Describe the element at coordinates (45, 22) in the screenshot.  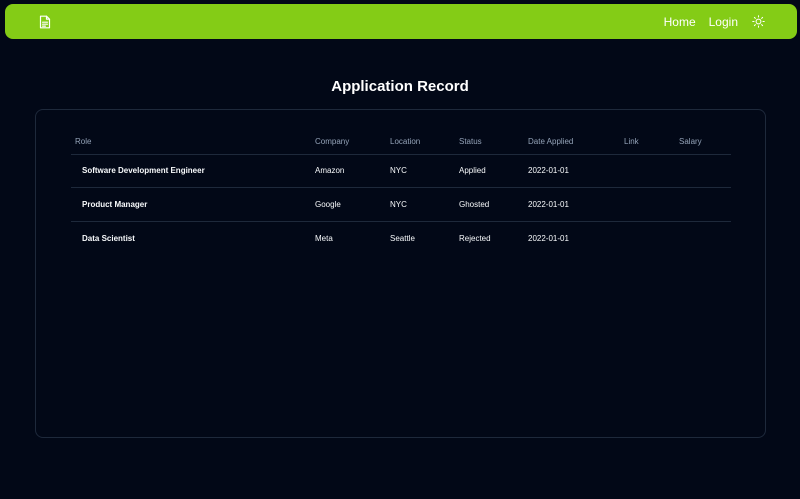
I see `document-icon` at that location.